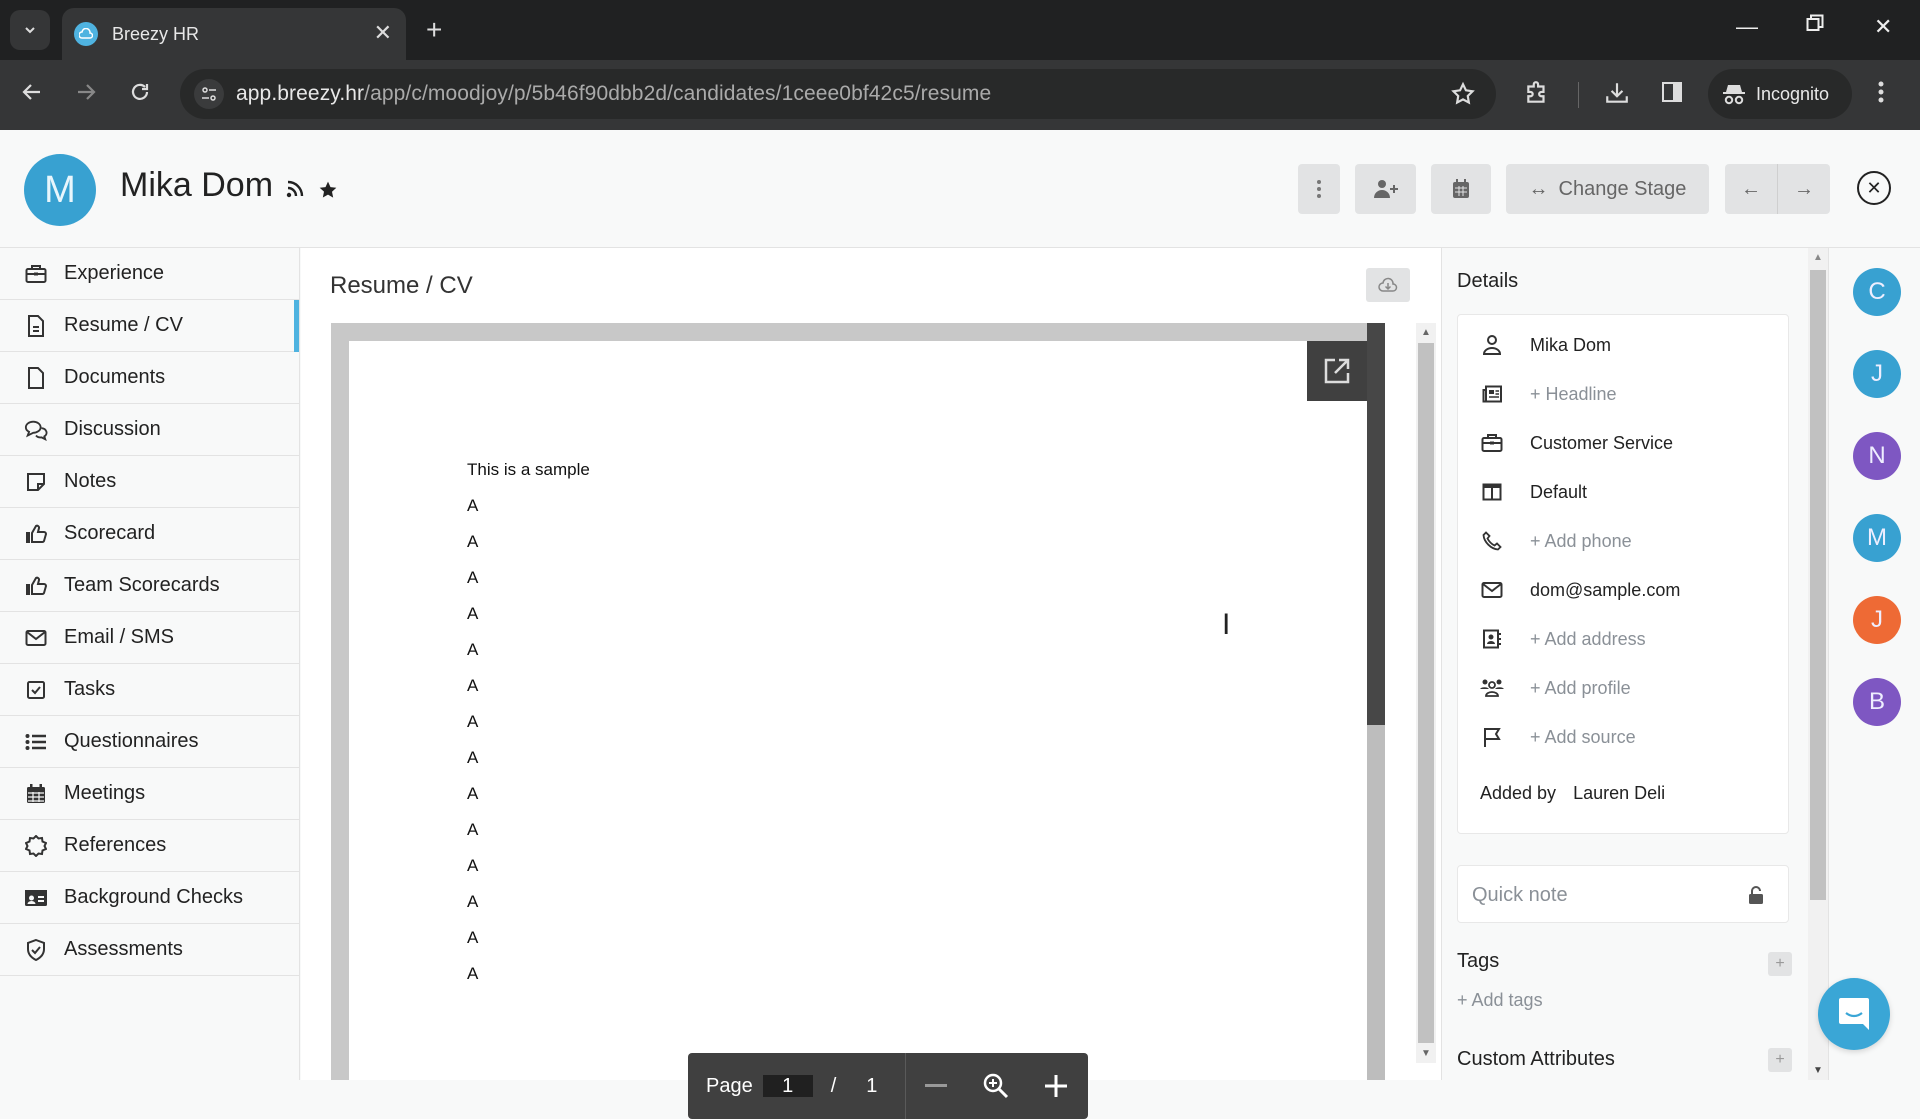 The height and width of the screenshot is (1119, 1920). Describe the element at coordinates (1780, 964) in the screenshot. I see `add-tag-button: +` at that location.